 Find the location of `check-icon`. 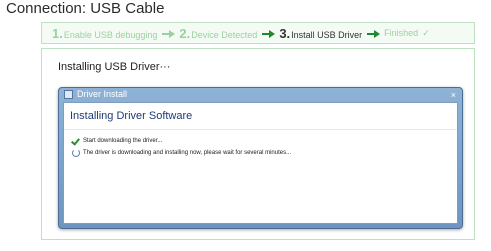

check-icon is located at coordinates (76, 141).